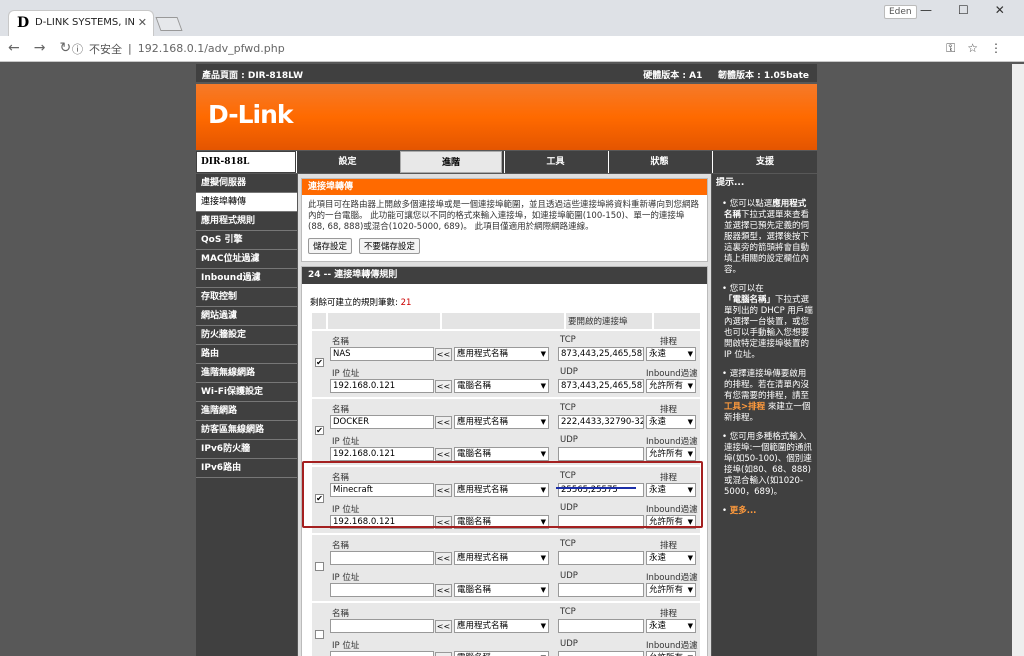  What do you see at coordinates (1018, 360) in the screenshot?
I see `page-scrollbar` at bounding box center [1018, 360].